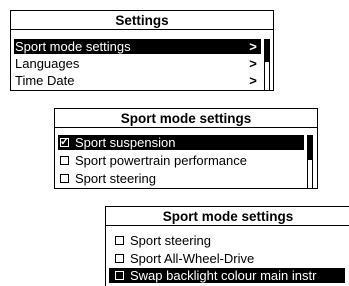 The width and height of the screenshot is (349, 286). I want to click on checkbox-label: Sport All-Wheel-Drive, so click(192, 258).